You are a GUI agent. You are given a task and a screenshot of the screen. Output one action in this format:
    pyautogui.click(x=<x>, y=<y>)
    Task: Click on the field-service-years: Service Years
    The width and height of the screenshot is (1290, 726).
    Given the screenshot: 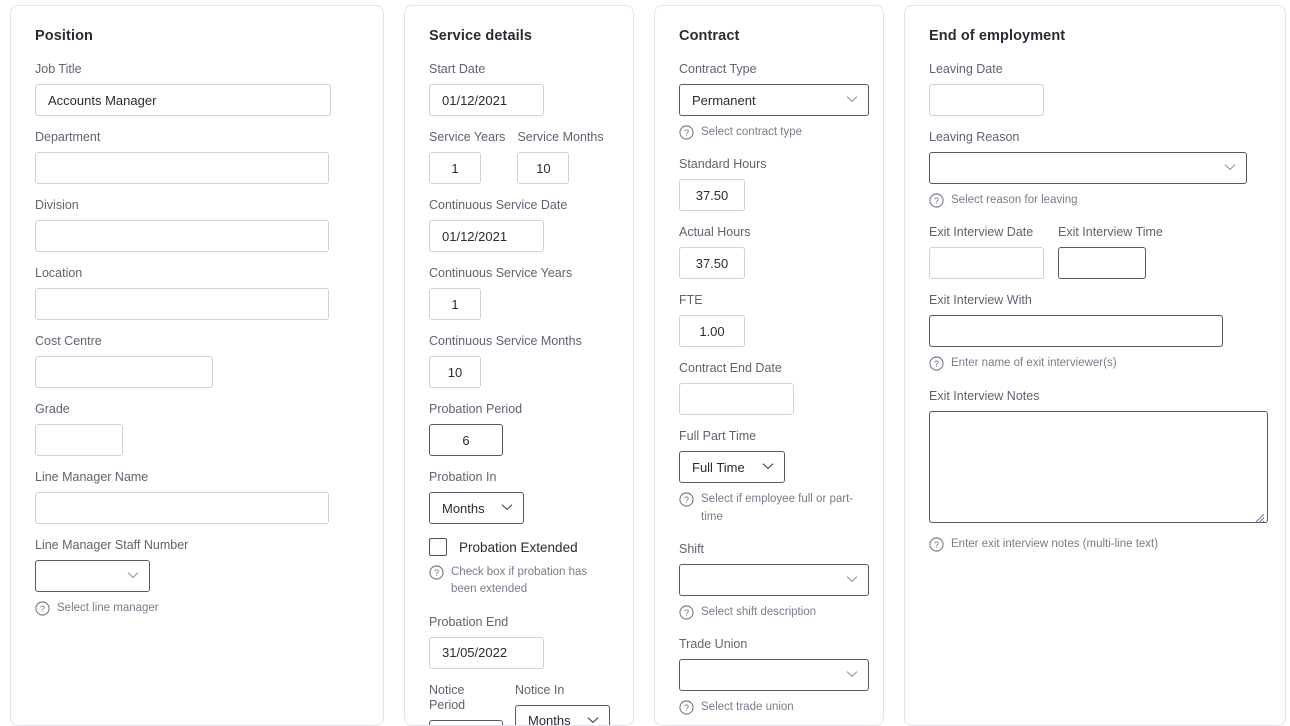 What is the action you would take?
    pyautogui.click(x=467, y=157)
    